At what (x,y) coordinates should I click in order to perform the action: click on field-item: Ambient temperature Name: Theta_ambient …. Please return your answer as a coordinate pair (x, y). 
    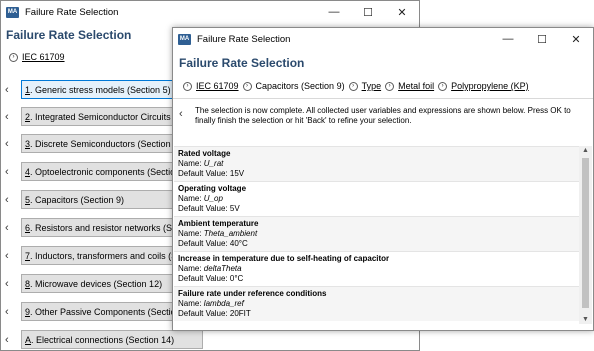
    Looking at the image, I should click on (376, 233).